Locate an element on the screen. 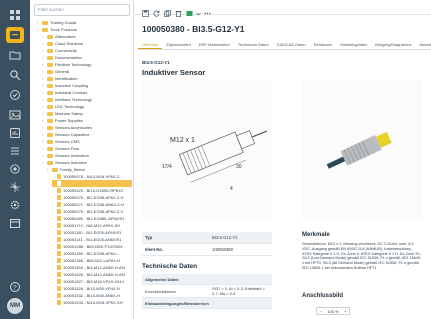  expand-icon is located at coordinates (198, 10).